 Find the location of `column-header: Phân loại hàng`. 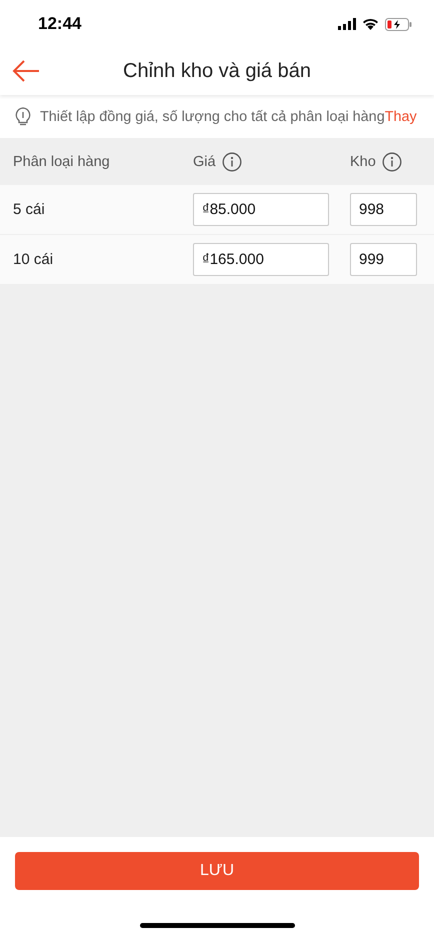

column-header: Phân loại hàng is located at coordinates (61, 162).